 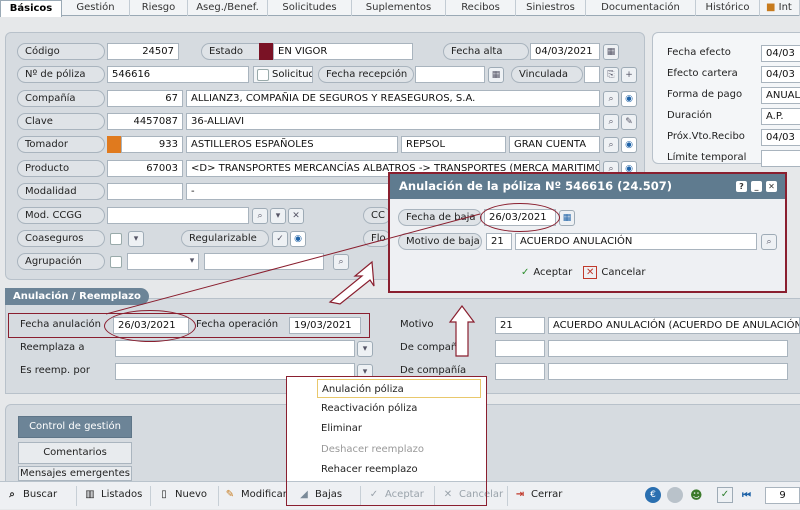 I want to click on list-icon: ▥, so click(x=90, y=494).